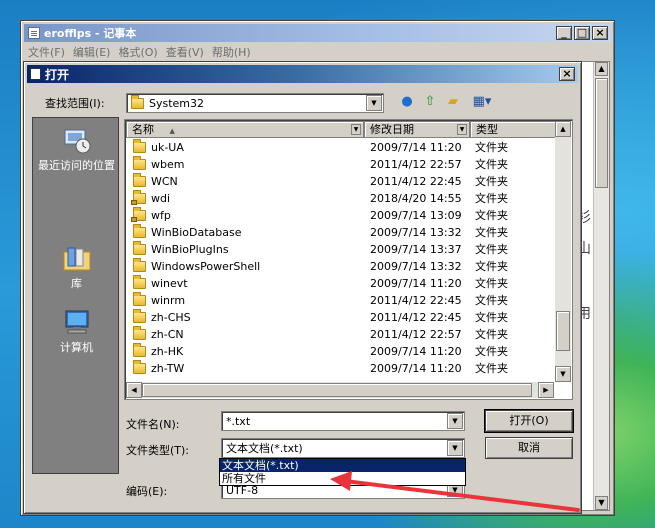  I want to click on table-row: WCN 2011/4/12 22:45 文件夹, so click(342, 181).